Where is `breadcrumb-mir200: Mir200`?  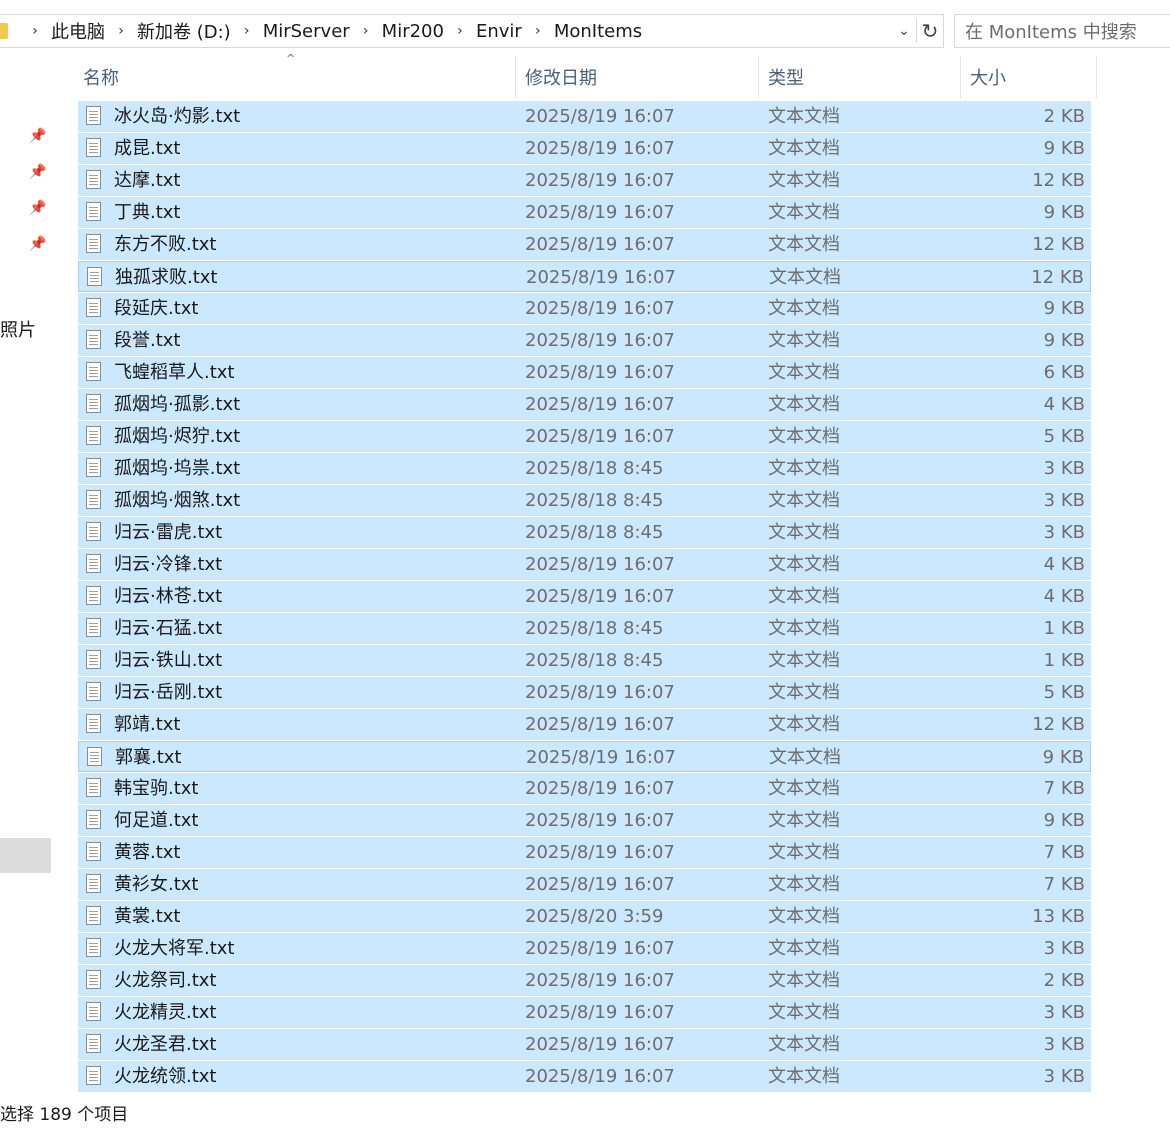
breadcrumb-mir200: Mir200 is located at coordinates (413, 31).